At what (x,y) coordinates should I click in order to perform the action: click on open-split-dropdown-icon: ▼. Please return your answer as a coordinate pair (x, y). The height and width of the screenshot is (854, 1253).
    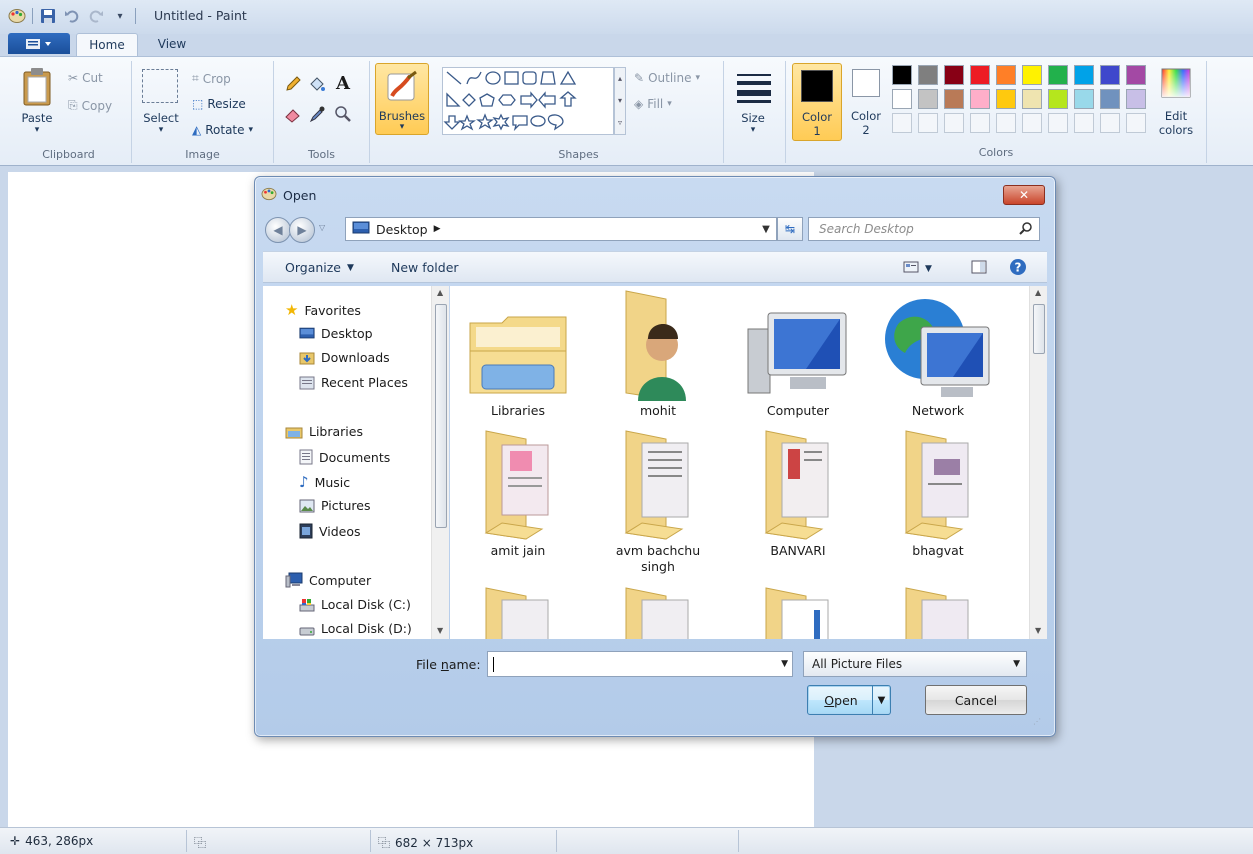
    Looking at the image, I should click on (881, 700).